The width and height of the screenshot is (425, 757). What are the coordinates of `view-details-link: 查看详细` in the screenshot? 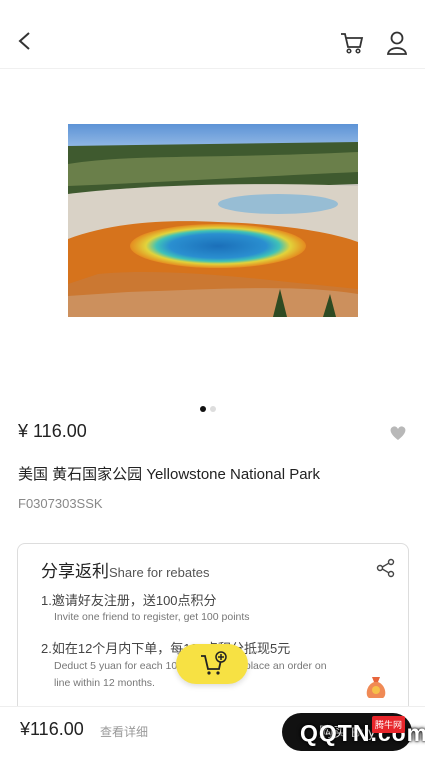 It's located at (124, 731).